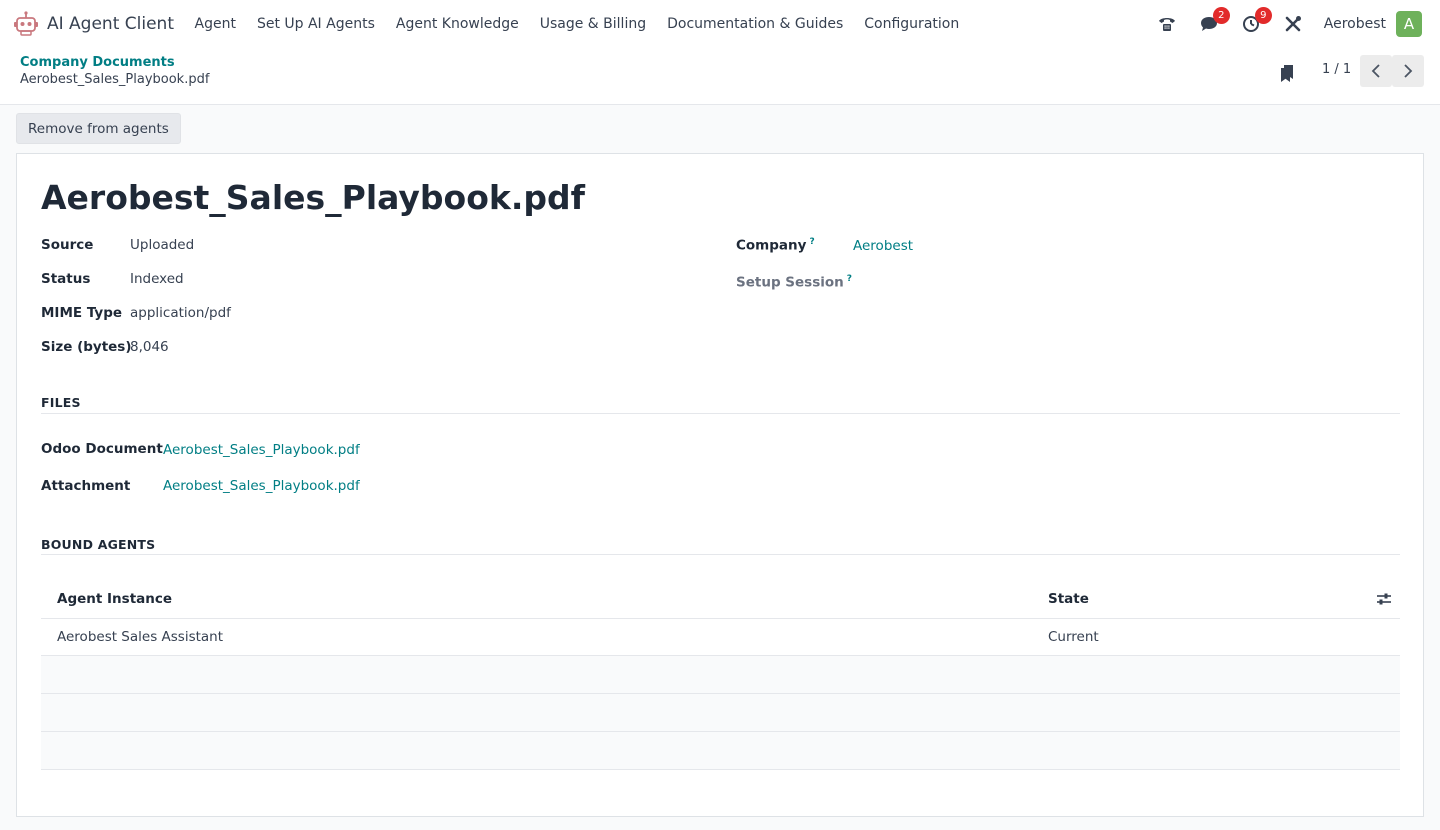 The height and width of the screenshot is (830, 1440). I want to click on pager-previous-button, so click(1376, 71).